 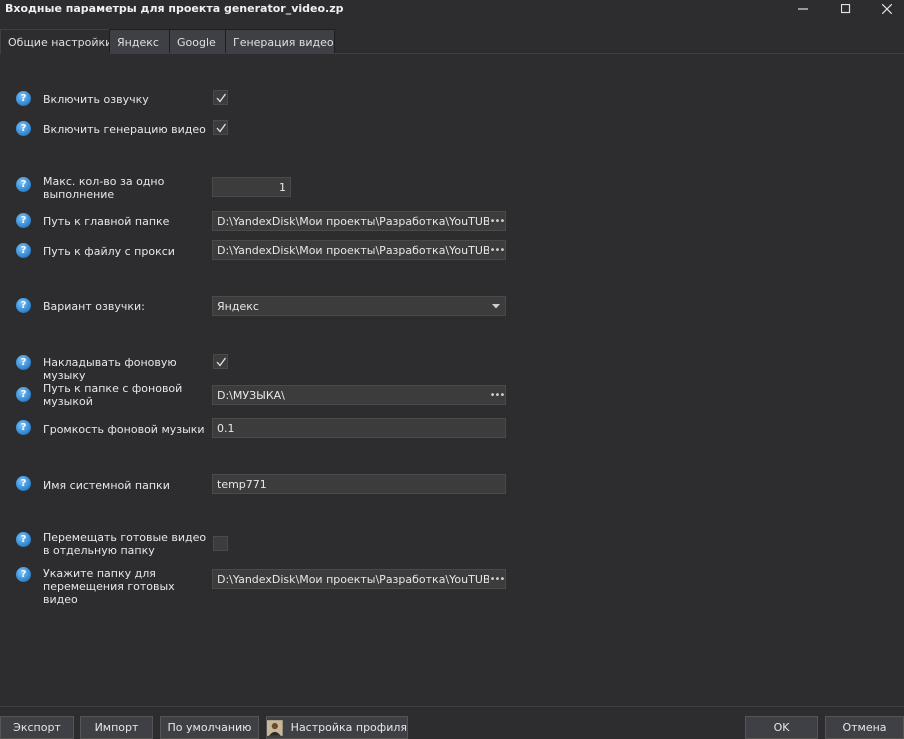 I want to click on proxy-file-label: Путь к файлу с прокси, so click(x=109, y=251).